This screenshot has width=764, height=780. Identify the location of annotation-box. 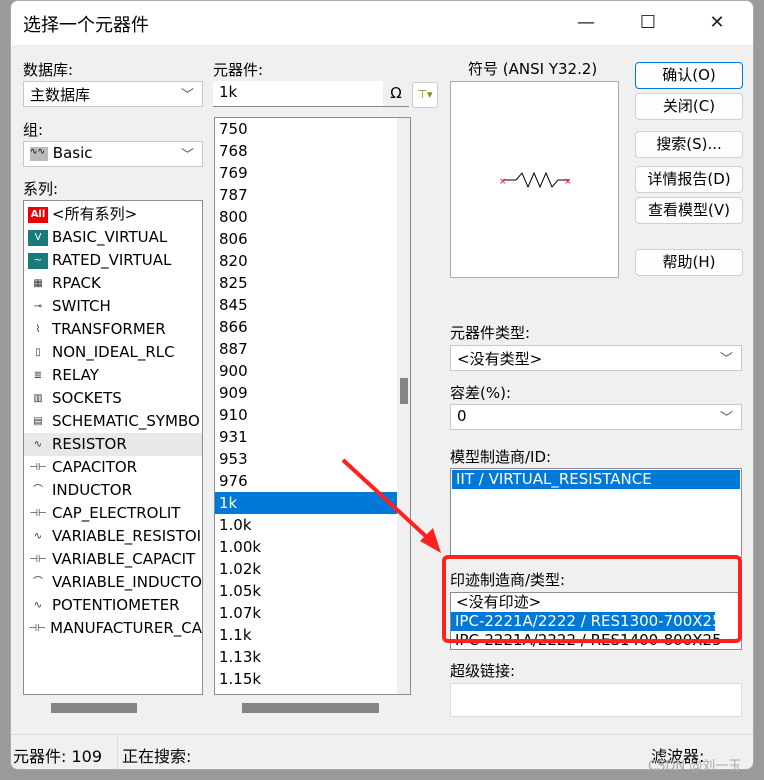
(592, 599).